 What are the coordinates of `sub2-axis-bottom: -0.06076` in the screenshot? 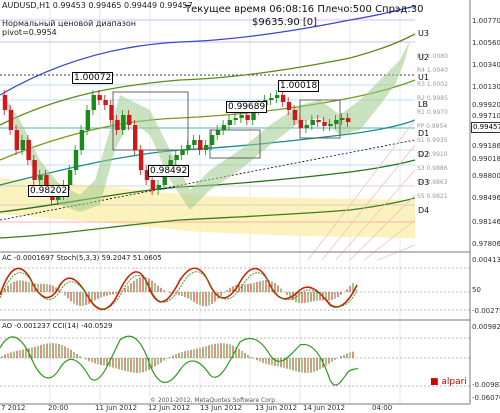 It's located at (486, 398).